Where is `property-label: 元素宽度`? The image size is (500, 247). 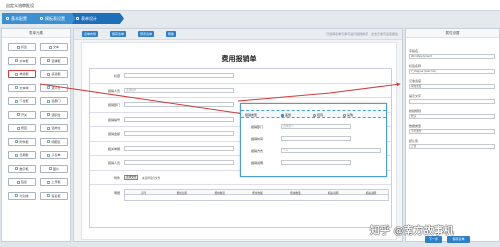 property-label: 元素宽度 is located at coordinates (415, 81).